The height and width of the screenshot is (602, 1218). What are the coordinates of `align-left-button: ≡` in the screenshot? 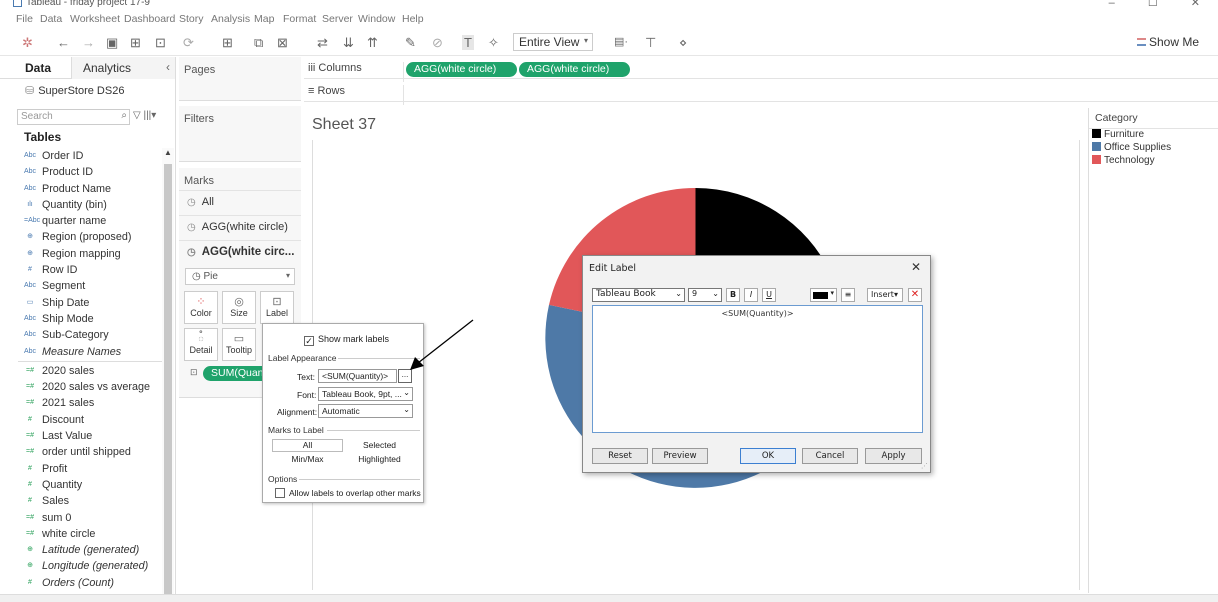 It's located at (848, 295).